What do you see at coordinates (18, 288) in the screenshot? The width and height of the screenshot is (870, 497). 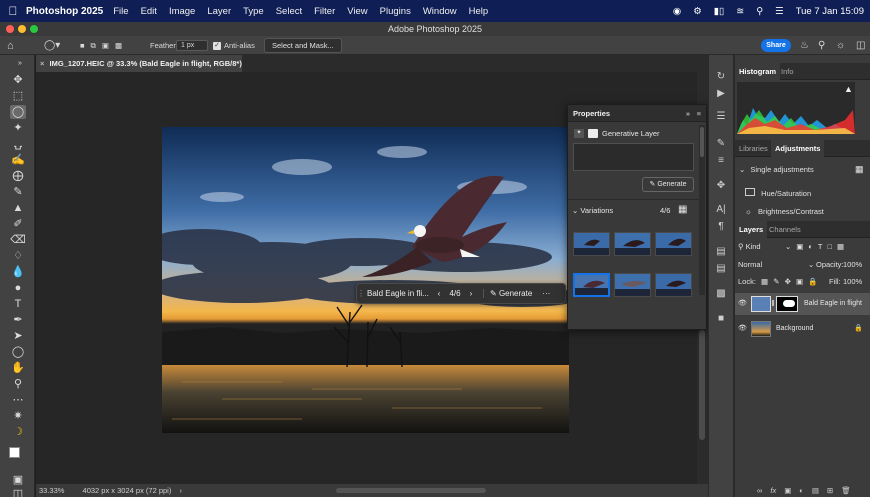 I see `dodge-tool-icon: ●` at bounding box center [18, 288].